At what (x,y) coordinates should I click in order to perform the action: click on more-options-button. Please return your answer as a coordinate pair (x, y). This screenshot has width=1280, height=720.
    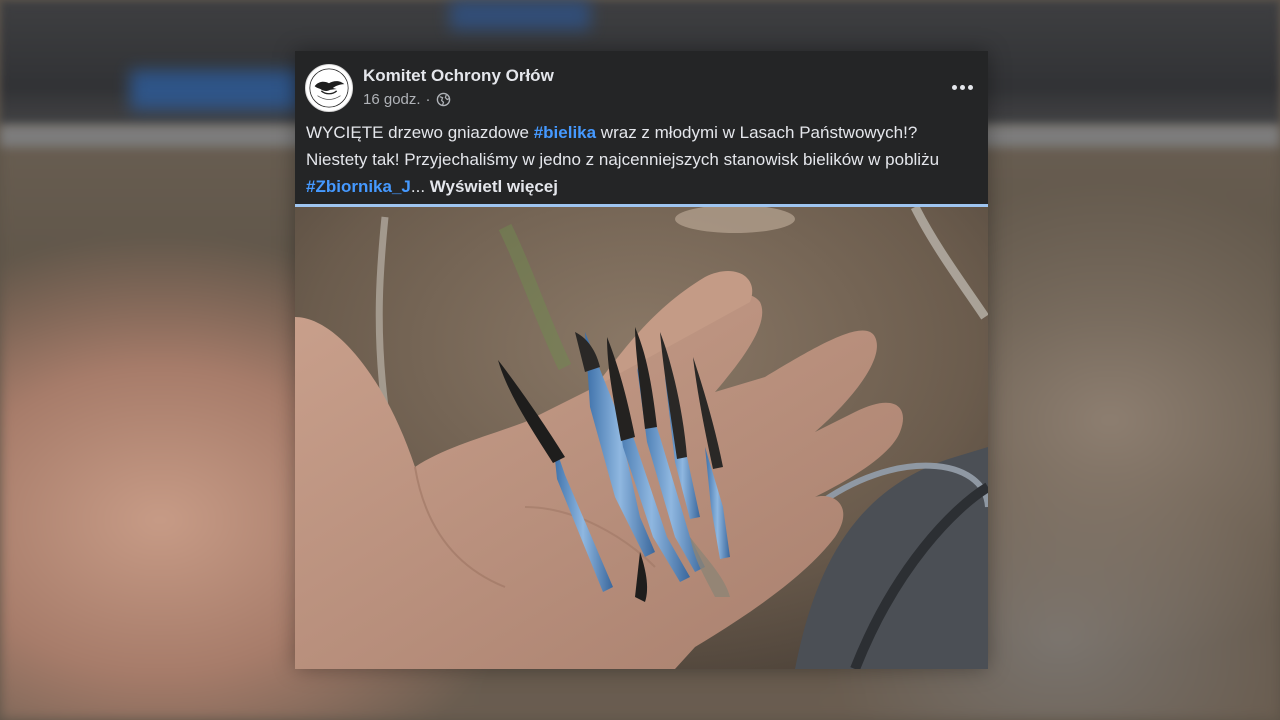
    Looking at the image, I should click on (962, 87).